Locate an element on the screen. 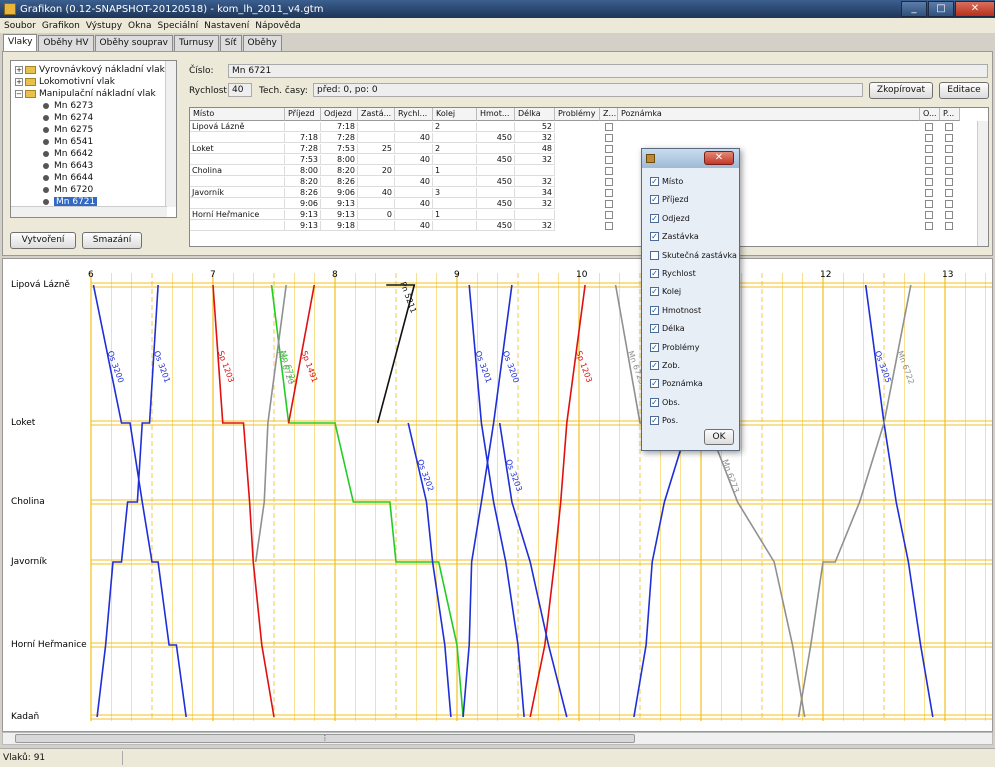 The height and width of the screenshot is (767, 995). speed-field: 40 is located at coordinates (240, 90).